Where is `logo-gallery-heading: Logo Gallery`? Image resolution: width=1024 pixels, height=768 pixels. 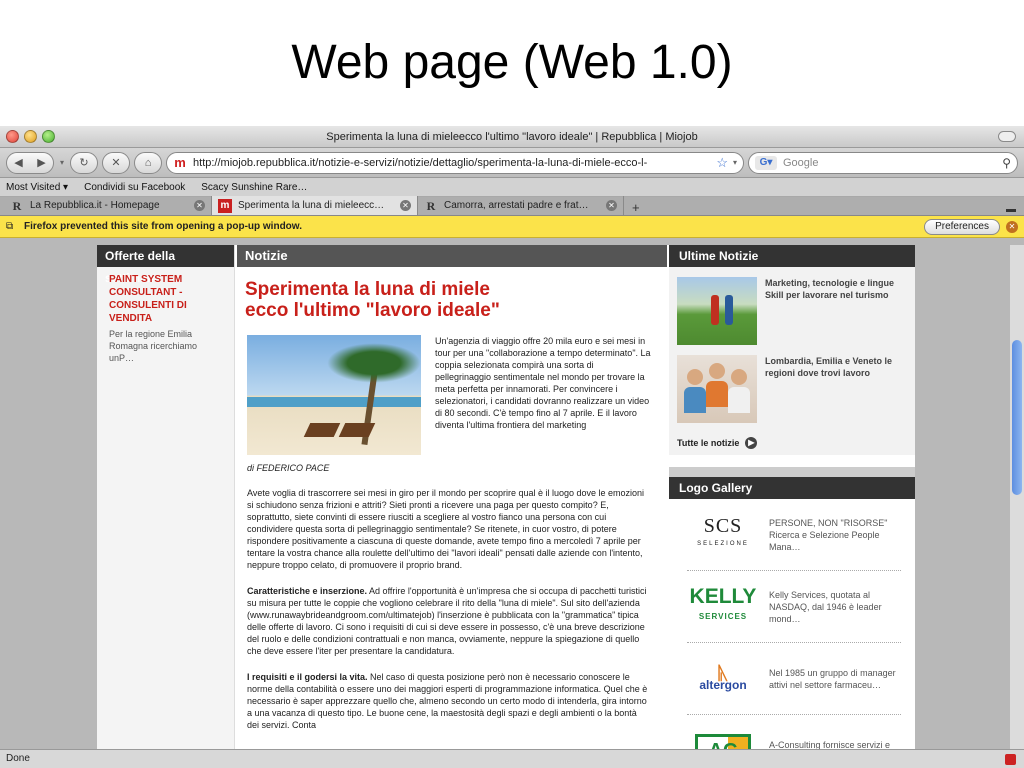 logo-gallery-heading: Logo Gallery is located at coordinates (792, 488).